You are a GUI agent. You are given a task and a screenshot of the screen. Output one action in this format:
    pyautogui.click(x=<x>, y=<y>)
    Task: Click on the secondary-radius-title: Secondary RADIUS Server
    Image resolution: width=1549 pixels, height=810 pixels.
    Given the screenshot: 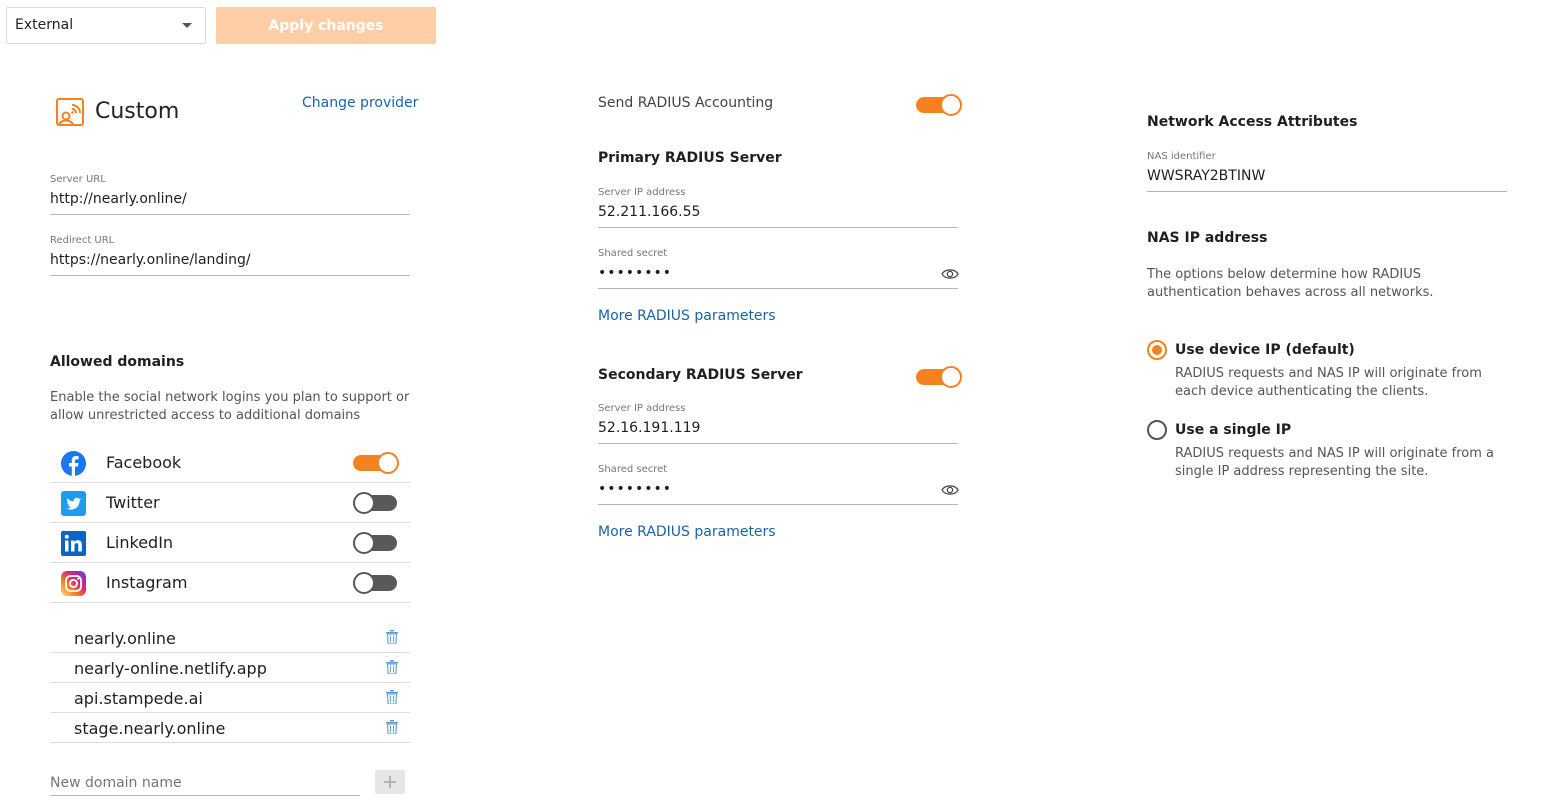 What is the action you would take?
    pyautogui.click(x=700, y=375)
    